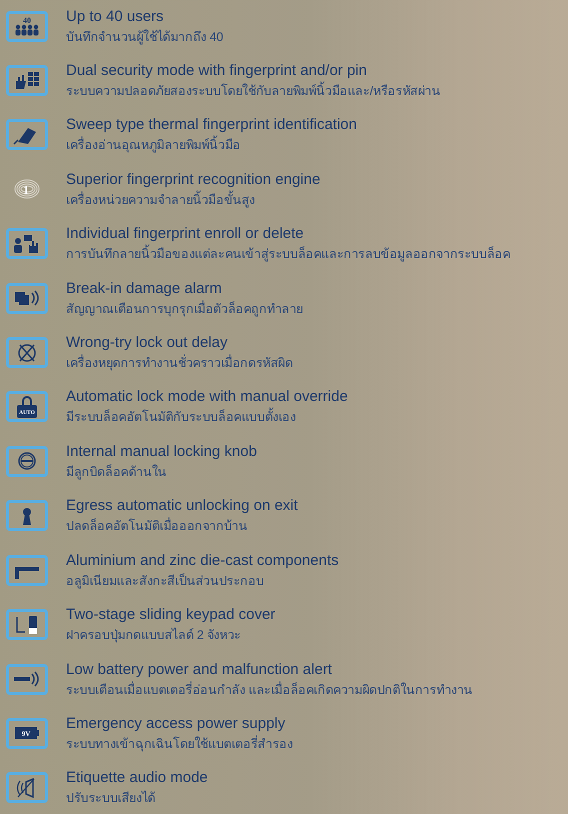  Describe the element at coordinates (27, 624) in the screenshot. I see `sliding-cover-icon` at that location.